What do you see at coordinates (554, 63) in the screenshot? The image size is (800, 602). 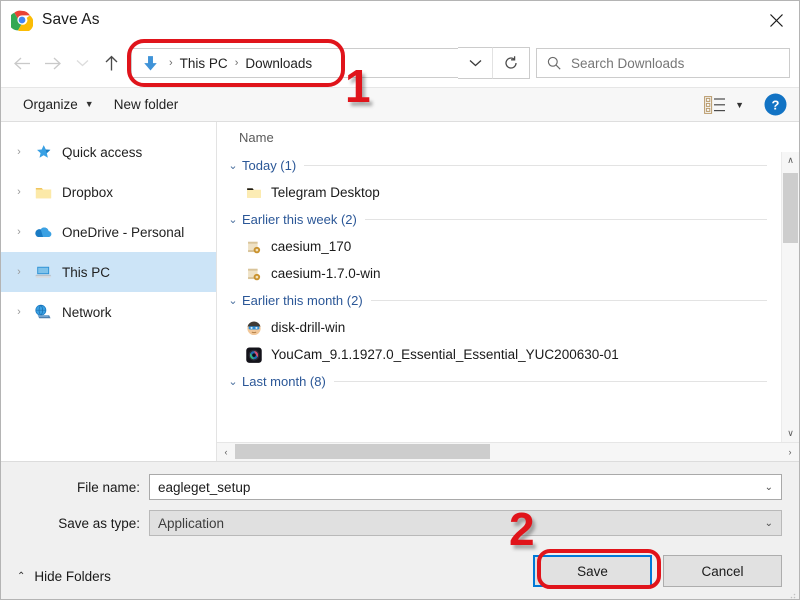 I see `search-icon` at bounding box center [554, 63].